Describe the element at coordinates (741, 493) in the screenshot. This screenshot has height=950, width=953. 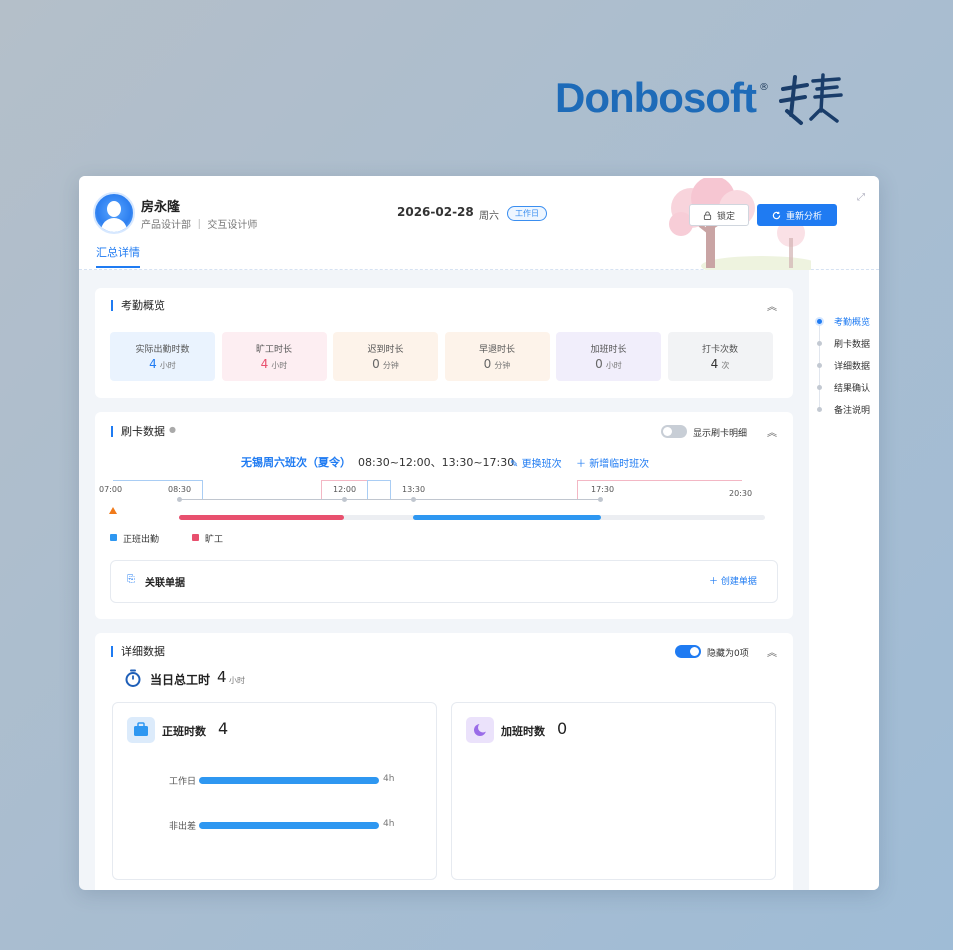
I see `timeline-tick: 20:30` at that location.